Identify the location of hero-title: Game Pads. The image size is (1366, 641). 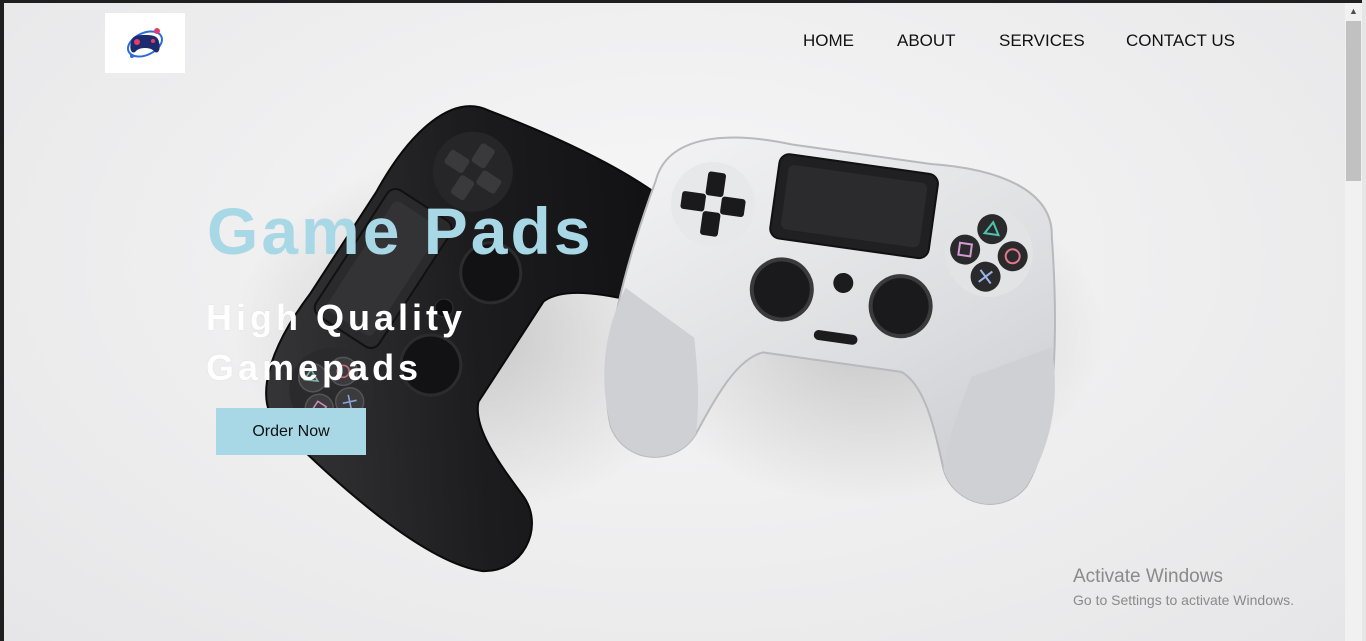
(400, 231).